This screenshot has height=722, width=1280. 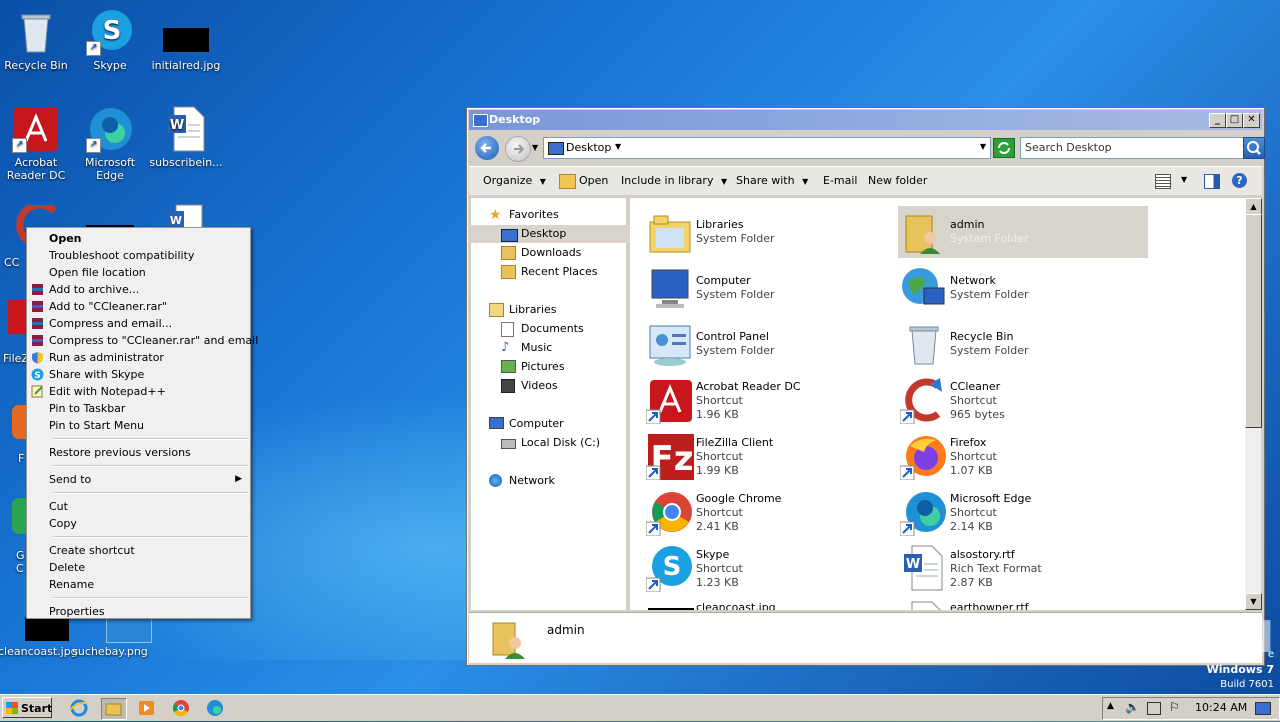 What do you see at coordinates (1110, 706) in the screenshot?
I see `show-hidden-icons-chevron-icon: ▲` at bounding box center [1110, 706].